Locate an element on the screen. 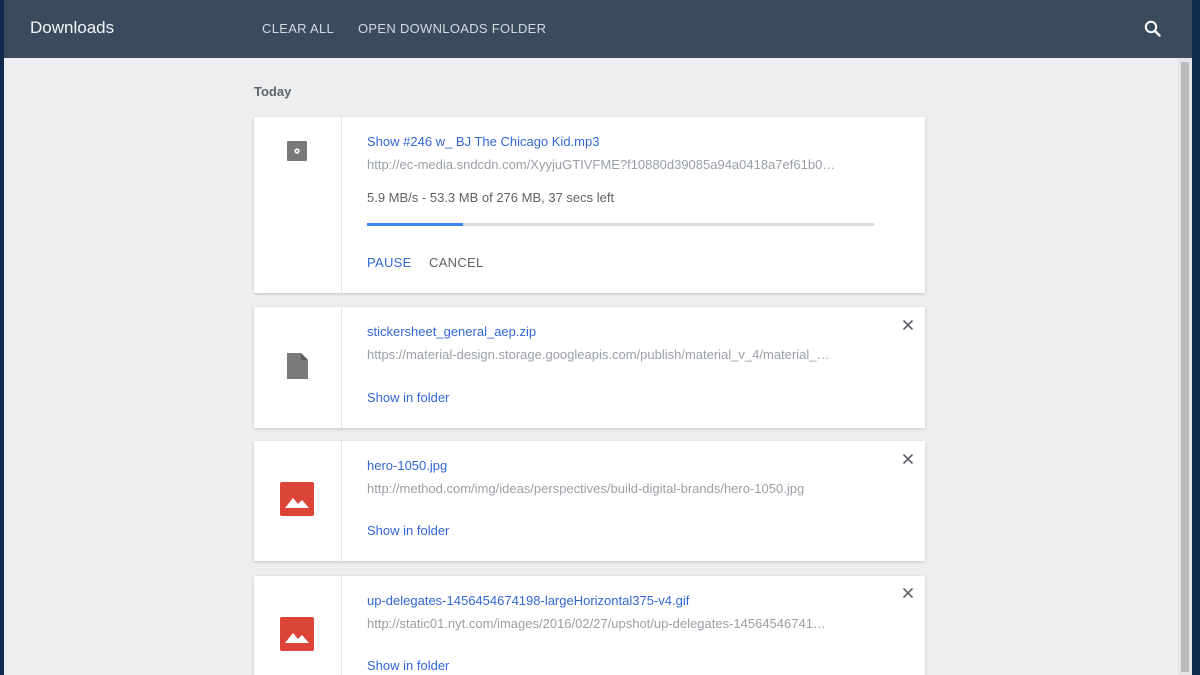 This screenshot has width=1200, height=675. page-title: Downloads is located at coordinates (72, 27).